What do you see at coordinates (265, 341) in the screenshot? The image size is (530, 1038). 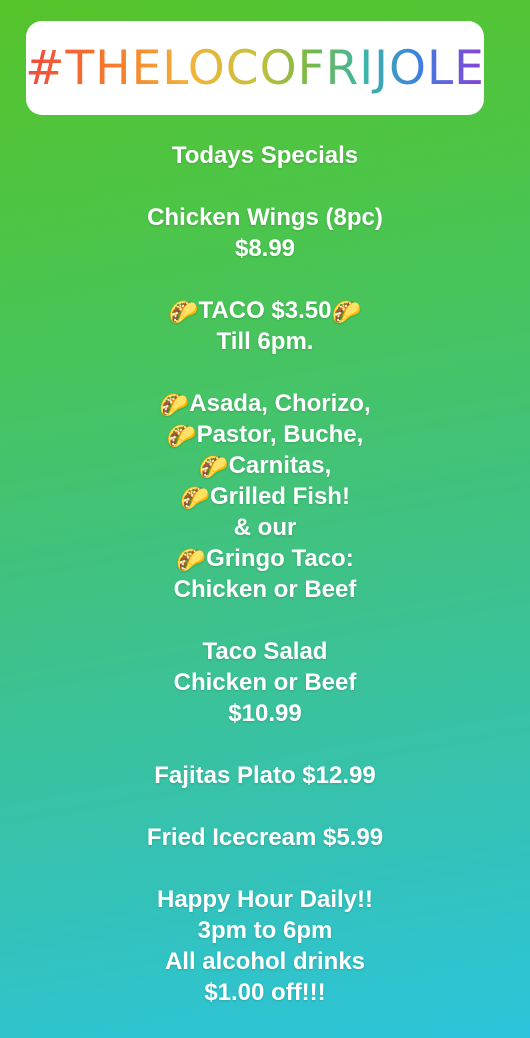 I see `taco-deal-time: Till 6pm.` at bounding box center [265, 341].